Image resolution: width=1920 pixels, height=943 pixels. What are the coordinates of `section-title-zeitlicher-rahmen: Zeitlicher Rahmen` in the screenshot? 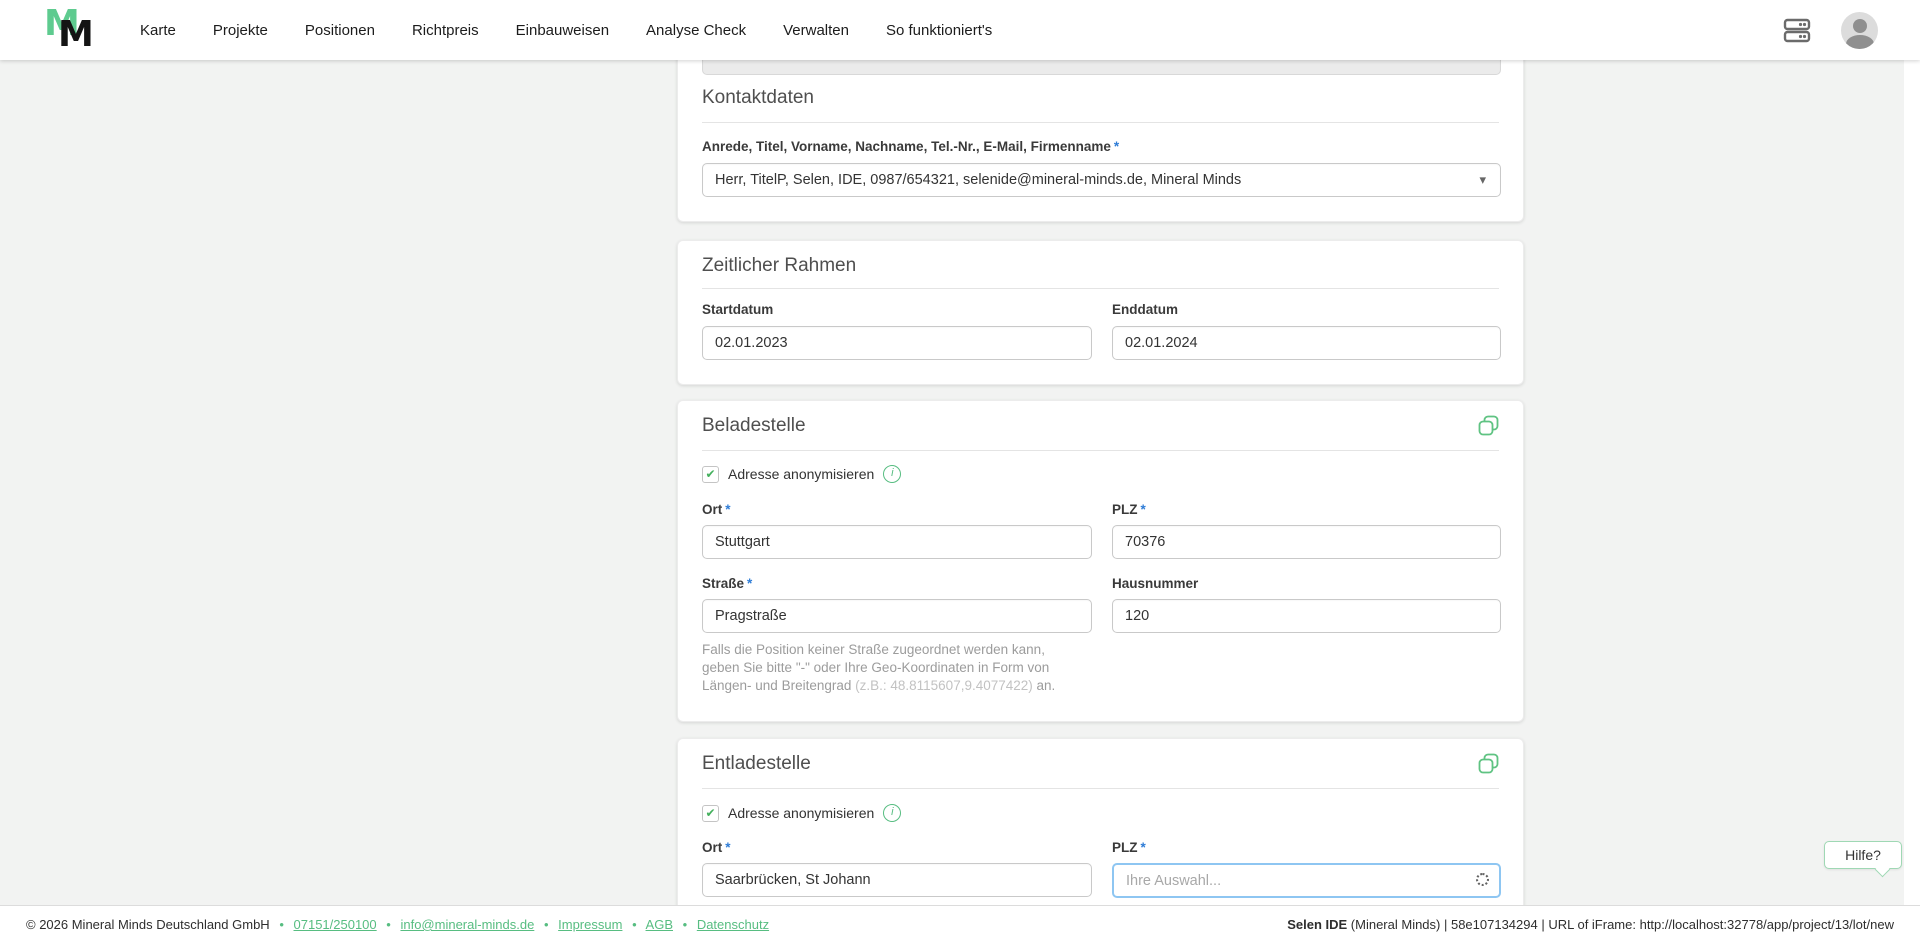 It's located at (779, 265).